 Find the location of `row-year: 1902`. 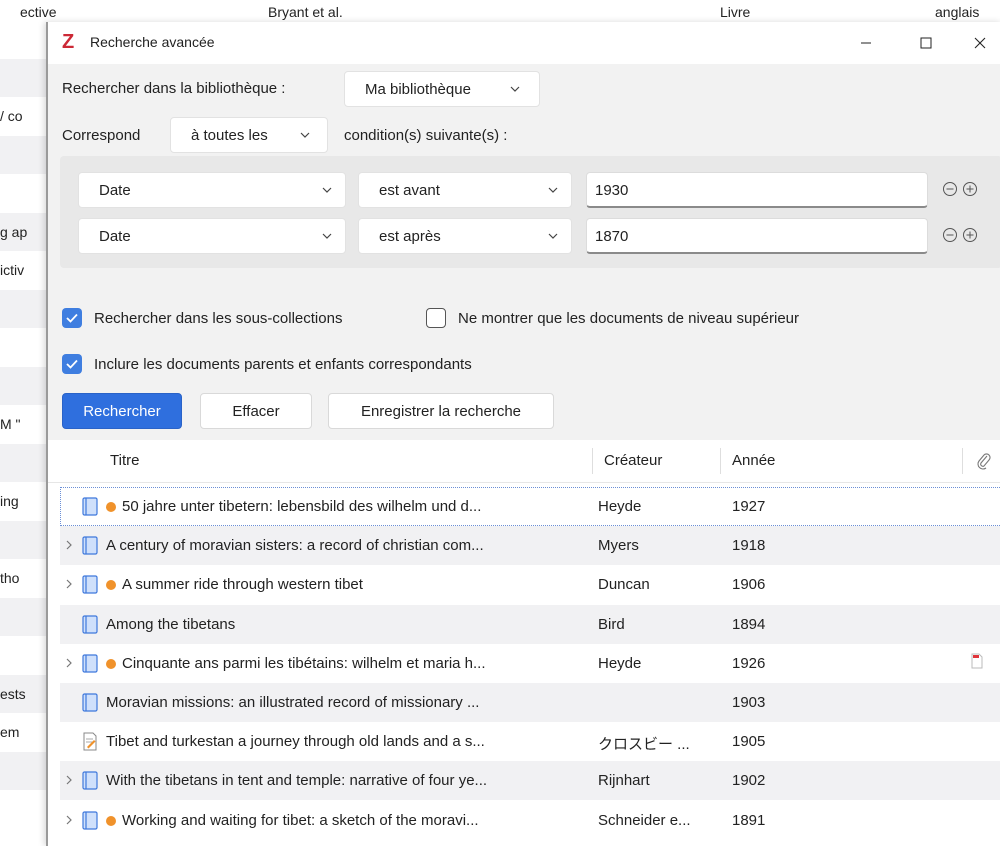

row-year: 1902 is located at coordinates (749, 781).